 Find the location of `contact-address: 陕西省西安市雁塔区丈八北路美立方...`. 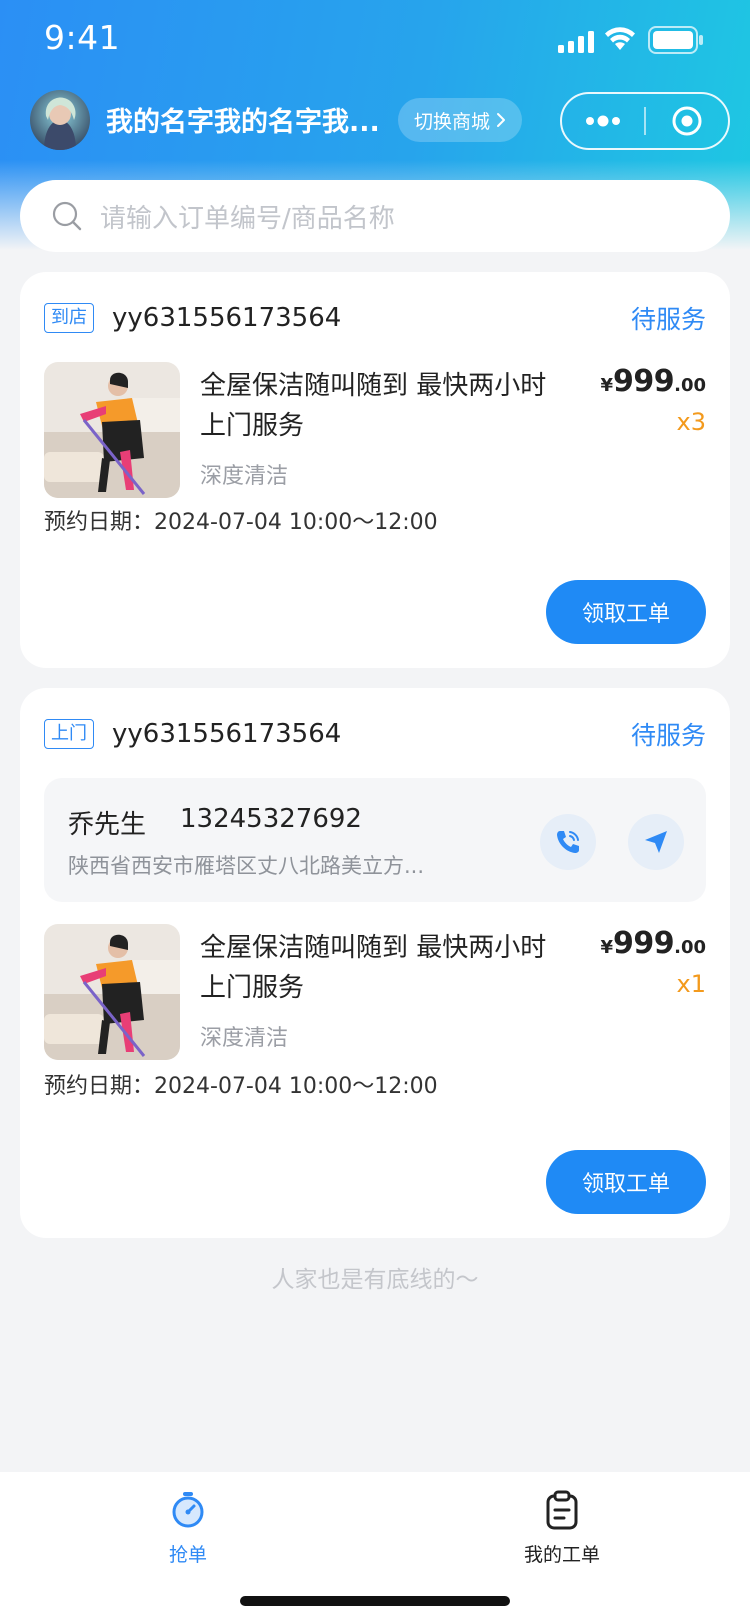

contact-address: 陕西省西安市雁塔区丈八北路美立方... is located at coordinates (246, 866).